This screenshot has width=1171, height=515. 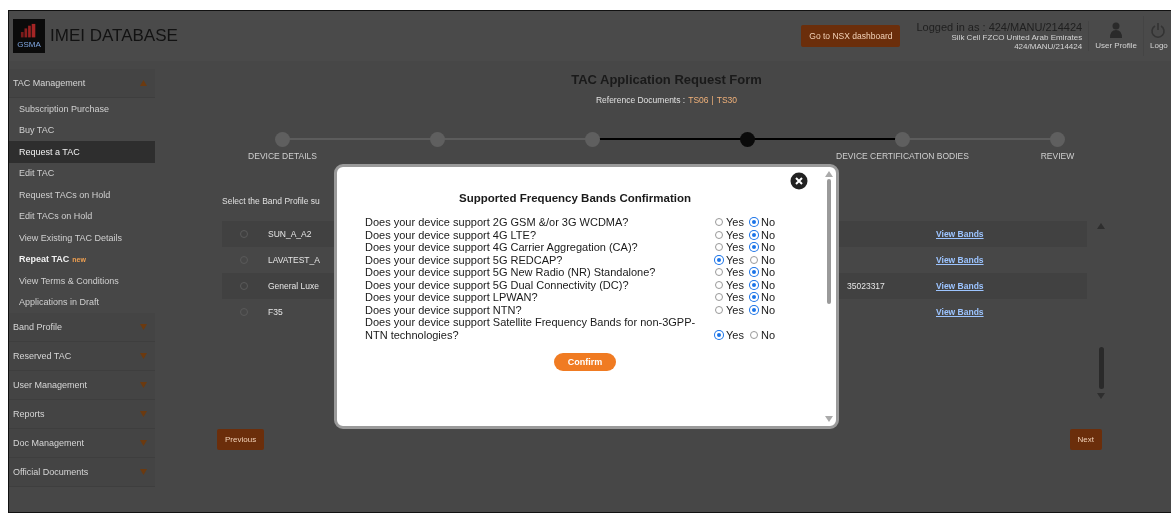 I want to click on table-cell: 35023317, so click(x=866, y=286).